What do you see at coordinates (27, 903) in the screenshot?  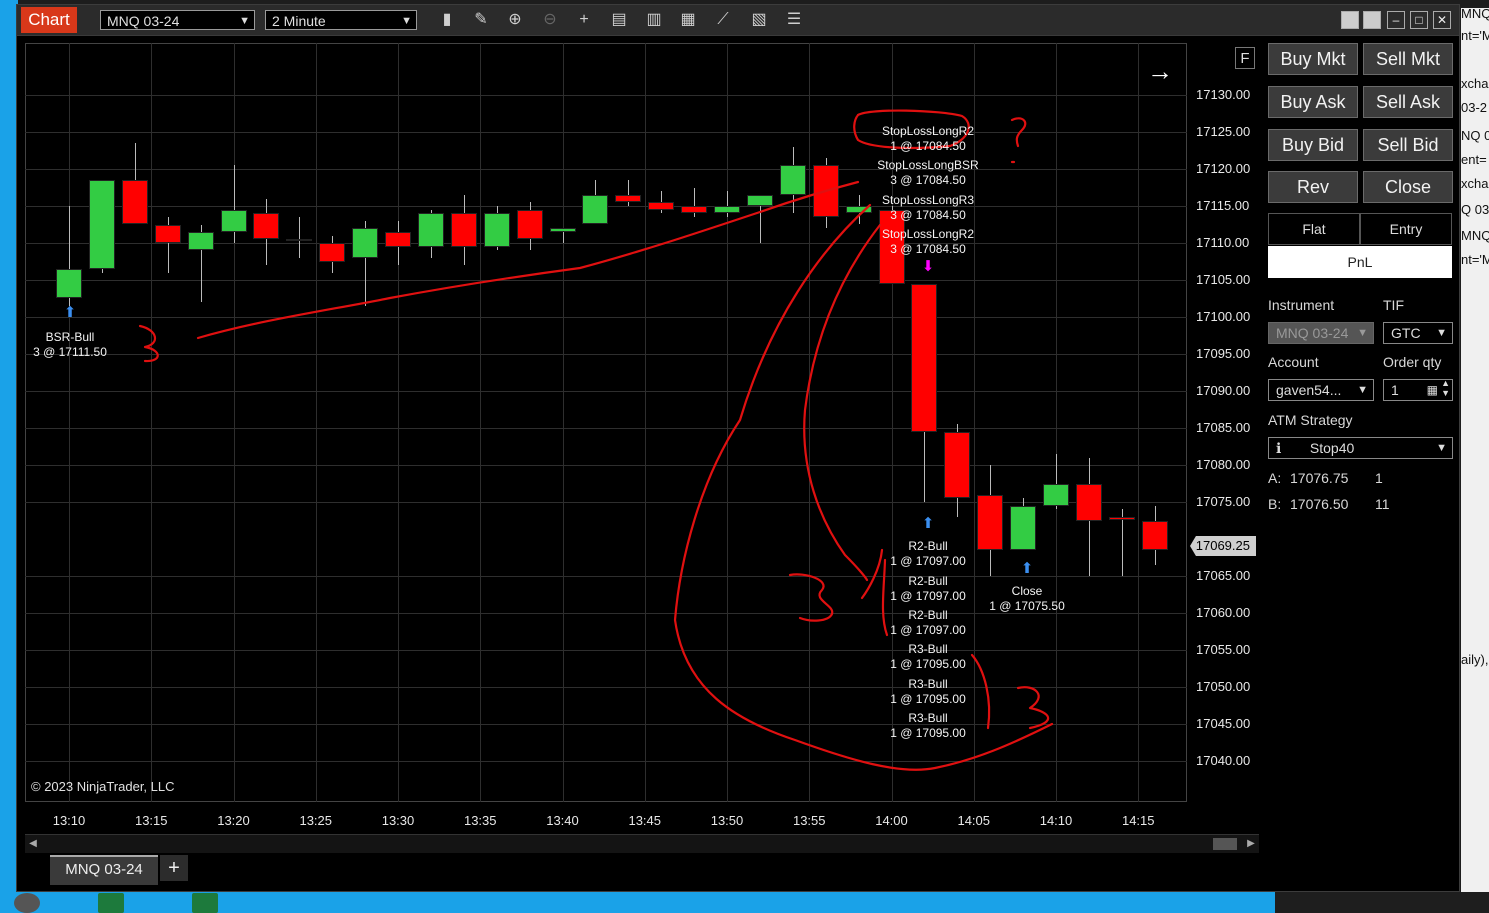 I see `taskbar-app-icon` at bounding box center [27, 903].